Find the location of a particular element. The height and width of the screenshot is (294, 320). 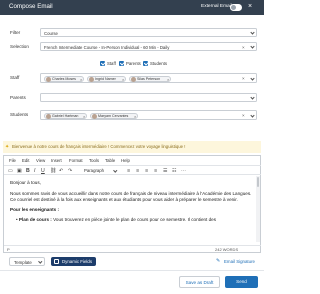

recipient-chip: Gabriel Hartman × is located at coordinates (65, 115).